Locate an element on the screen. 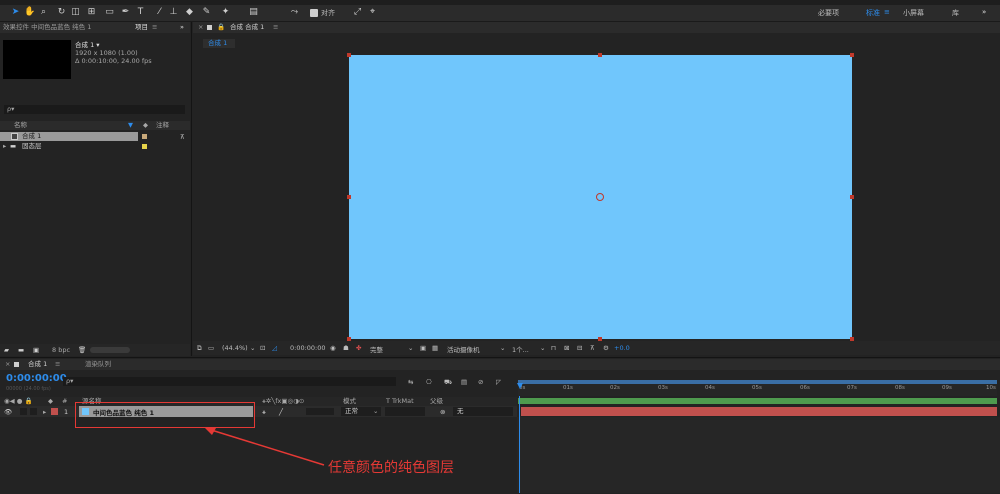 Image resolution: width=1000 pixels, height=494 pixels. transparency-grid-icon: ▦ is located at coordinates (435, 348).